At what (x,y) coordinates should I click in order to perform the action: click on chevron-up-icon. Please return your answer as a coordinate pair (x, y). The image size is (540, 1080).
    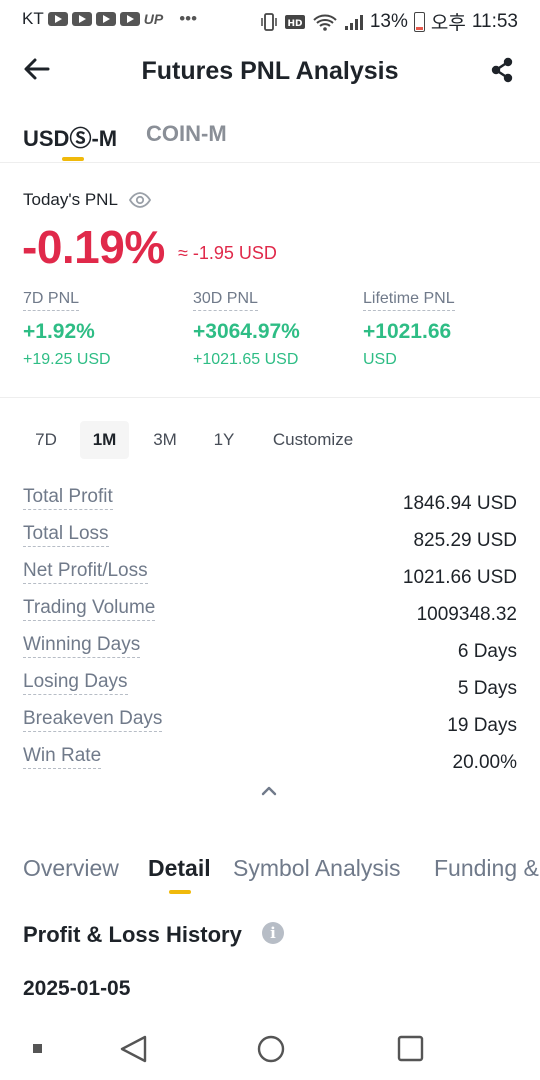
    Looking at the image, I should click on (269, 791).